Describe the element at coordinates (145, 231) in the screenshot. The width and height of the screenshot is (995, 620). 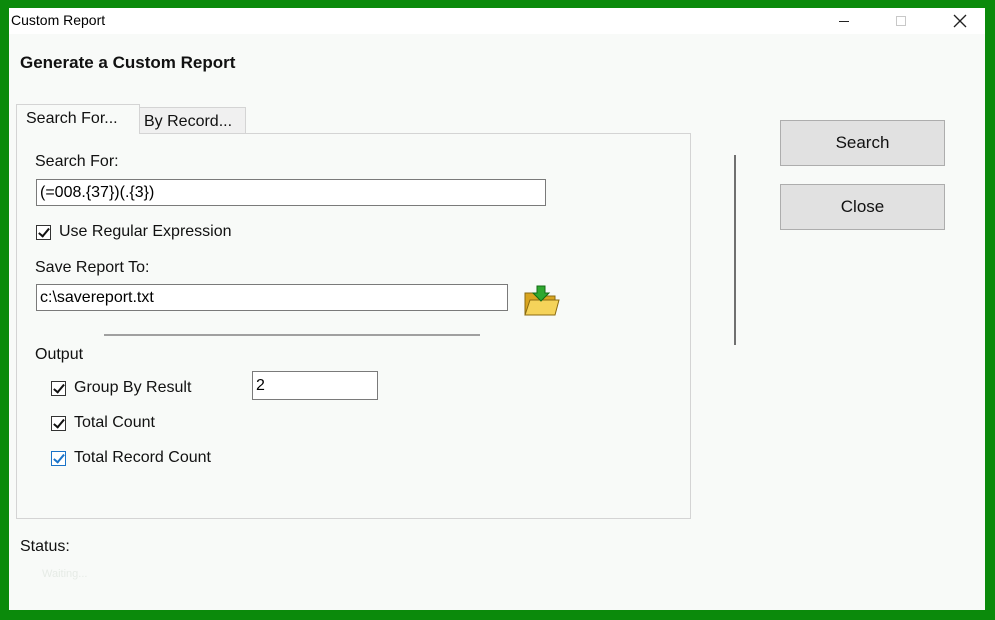
I see `use-regex-label: Use Regular Expression` at that location.